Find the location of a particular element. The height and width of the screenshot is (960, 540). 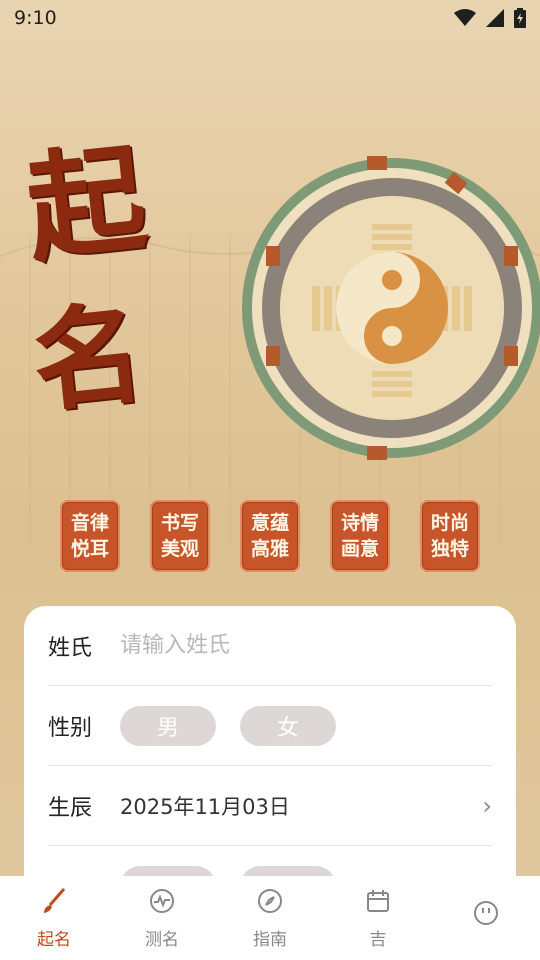

feature-line: 意蕴 is located at coordinates (269, 523).